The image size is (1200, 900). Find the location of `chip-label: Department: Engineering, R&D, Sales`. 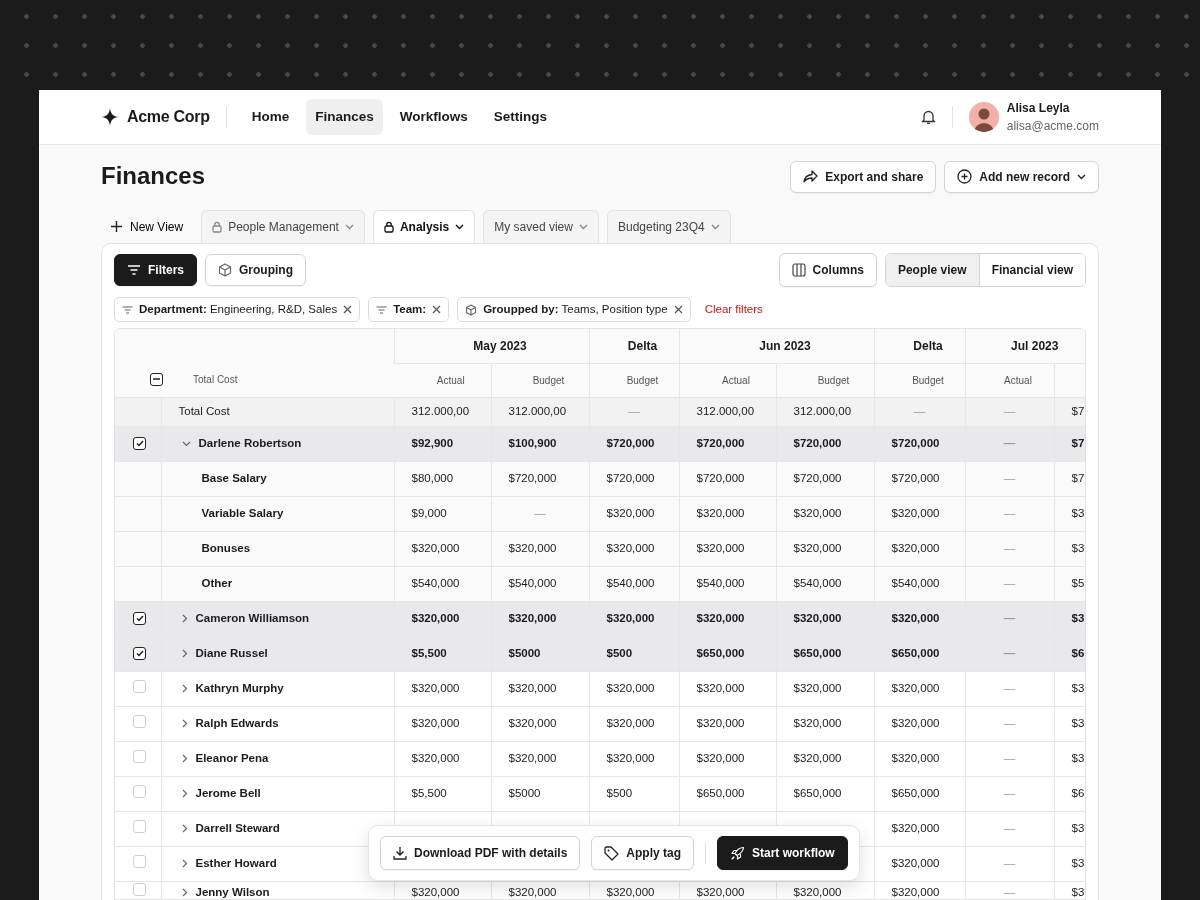

chip-label: Department: Engineering, R&D, Sales is located at coordinates (238, 309).